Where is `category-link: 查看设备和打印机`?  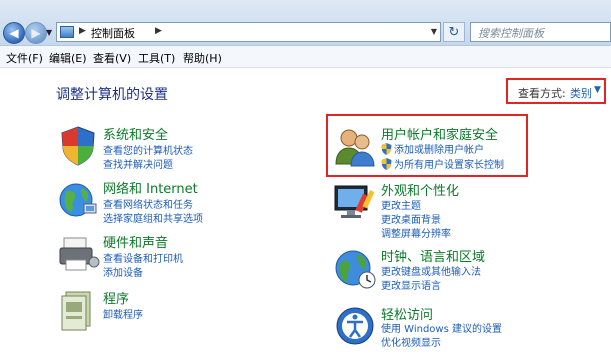 category-link: 查看设备和打印机 is located at coordinates (143, 257).